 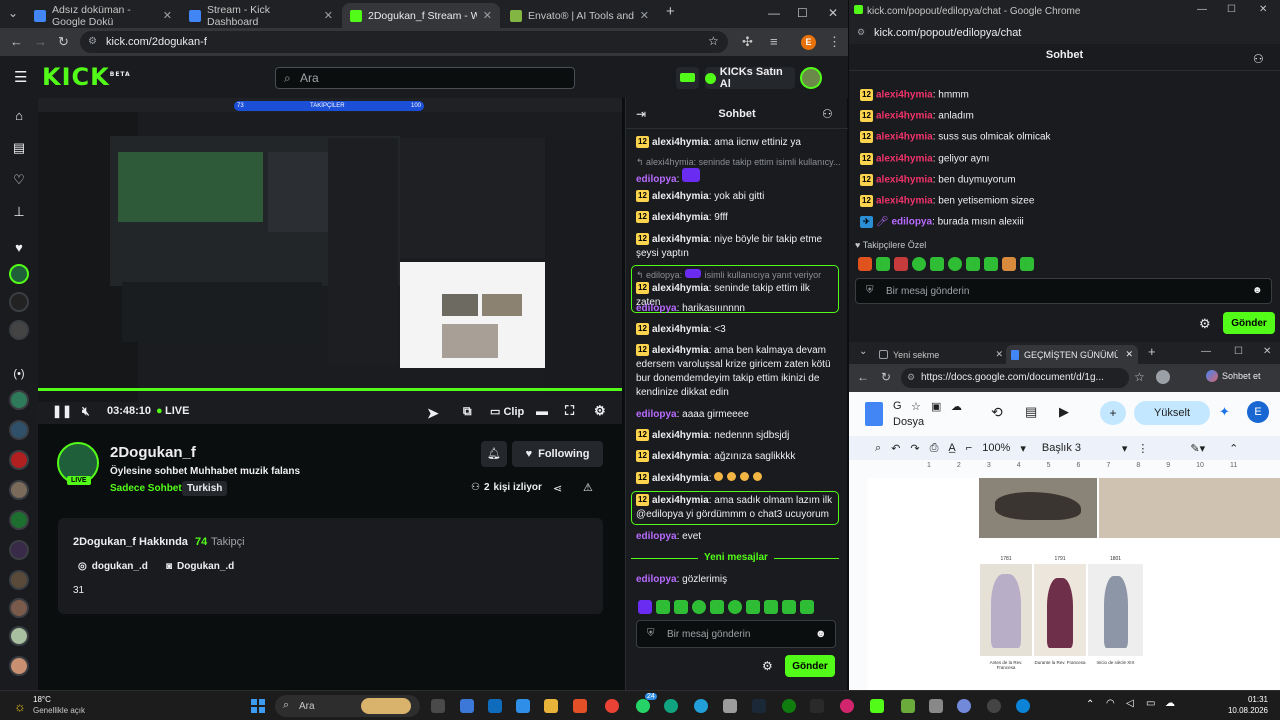 I want to click on share-button: Yükselt, so click(x=1172, y=413).